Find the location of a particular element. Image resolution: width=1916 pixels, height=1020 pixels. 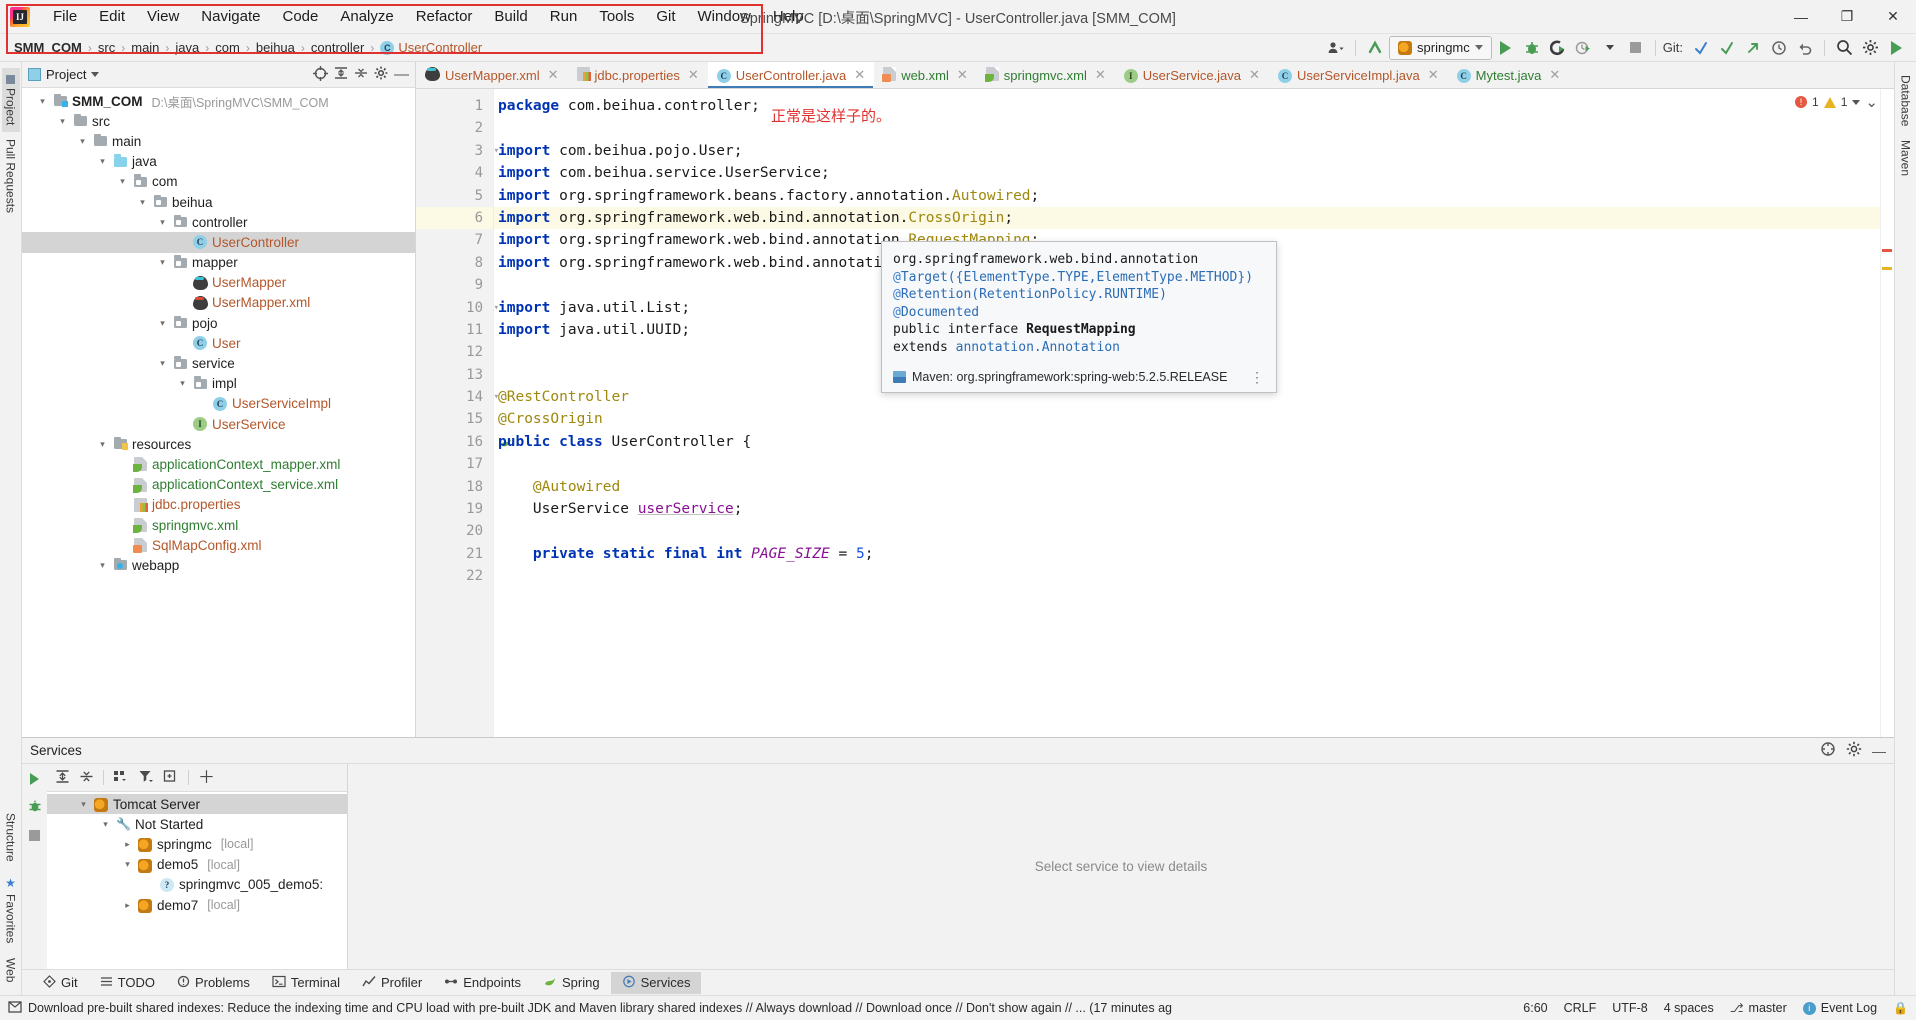

expand-all-icon is located at coordinates (62, 778).